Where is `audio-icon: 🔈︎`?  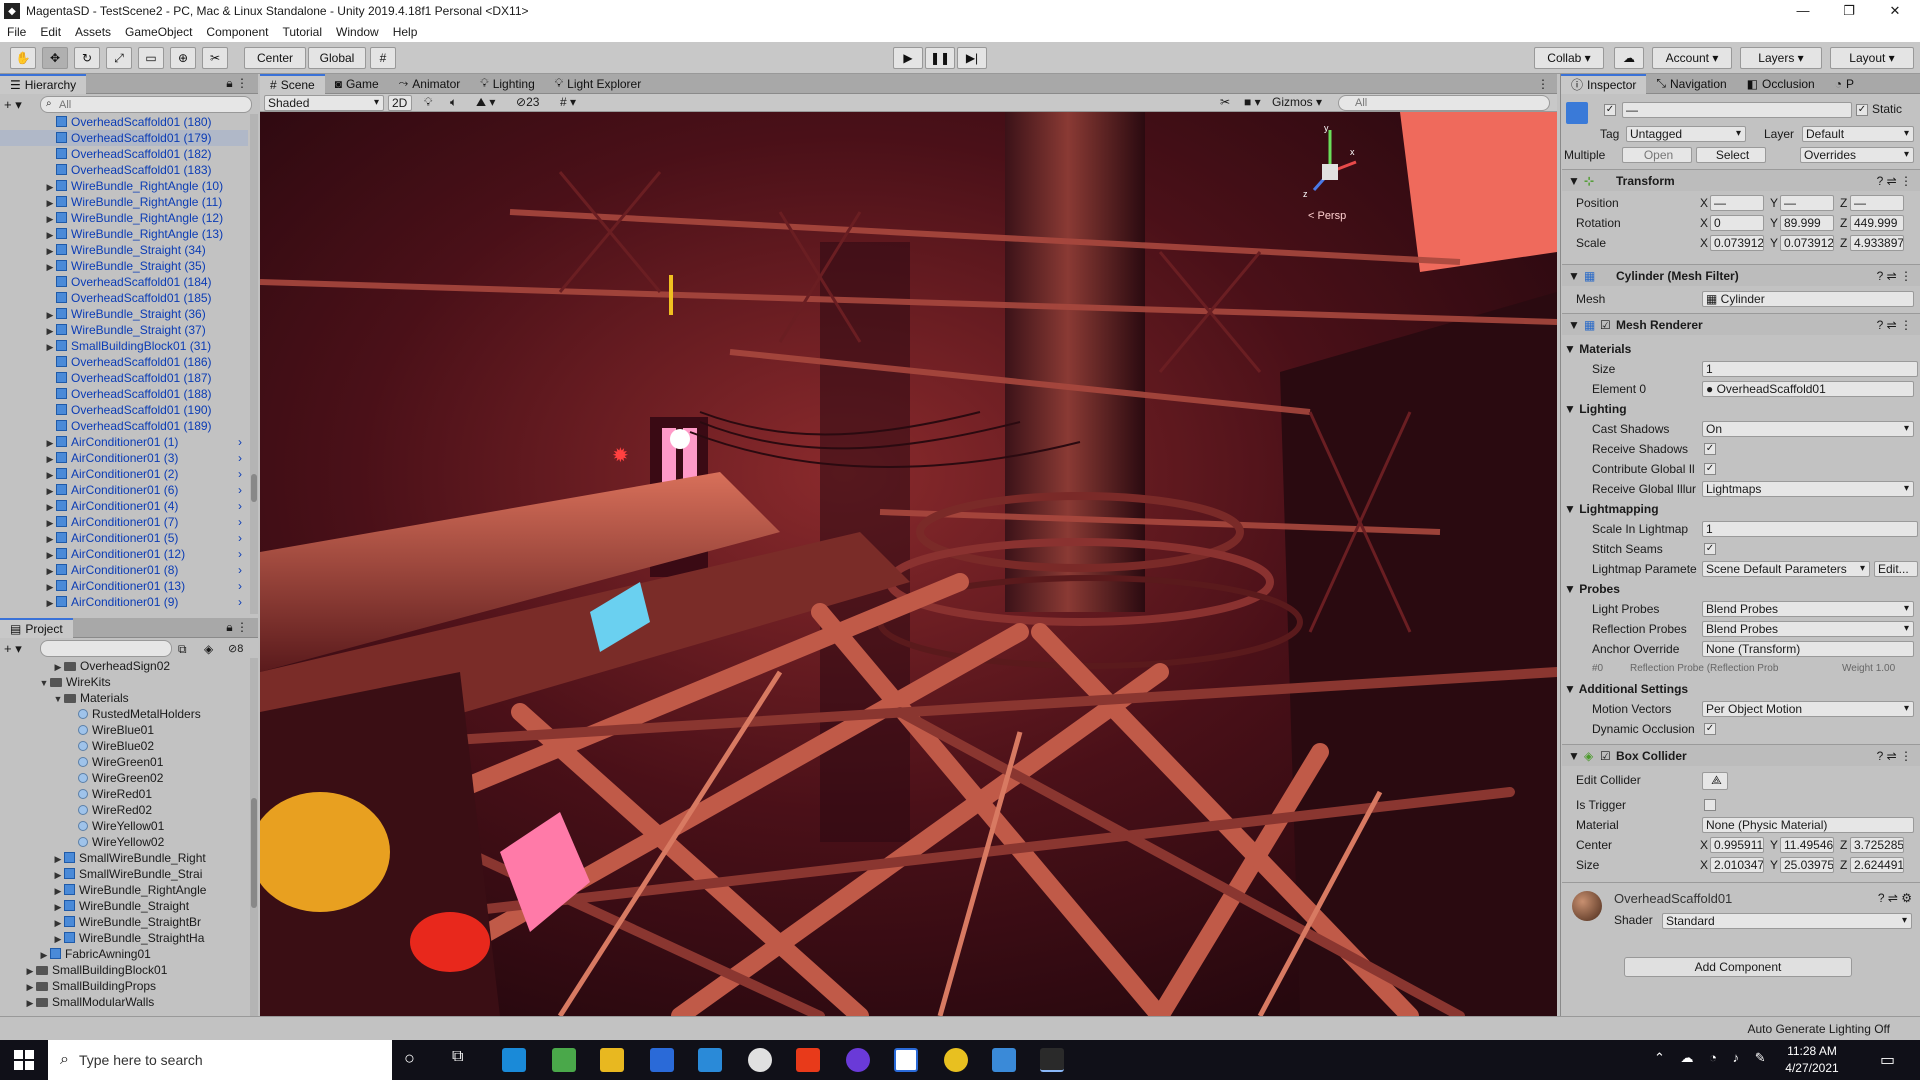
audio-icon: 🔈︎ is located at coordinates (453, 102).